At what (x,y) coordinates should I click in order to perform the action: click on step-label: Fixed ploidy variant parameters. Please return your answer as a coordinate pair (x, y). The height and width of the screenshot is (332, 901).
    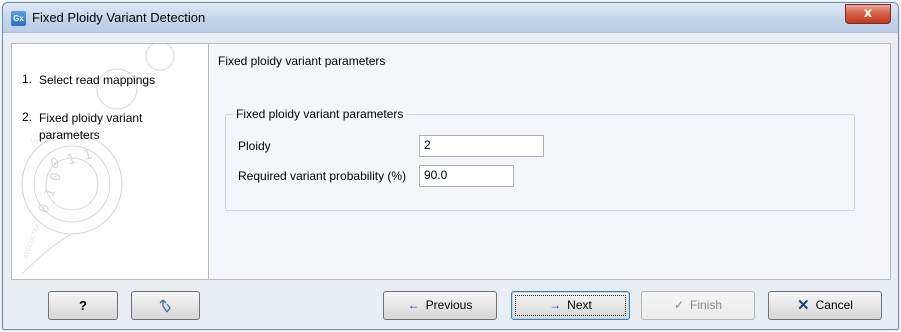
    Looking at the image, I should click on (91, 126).